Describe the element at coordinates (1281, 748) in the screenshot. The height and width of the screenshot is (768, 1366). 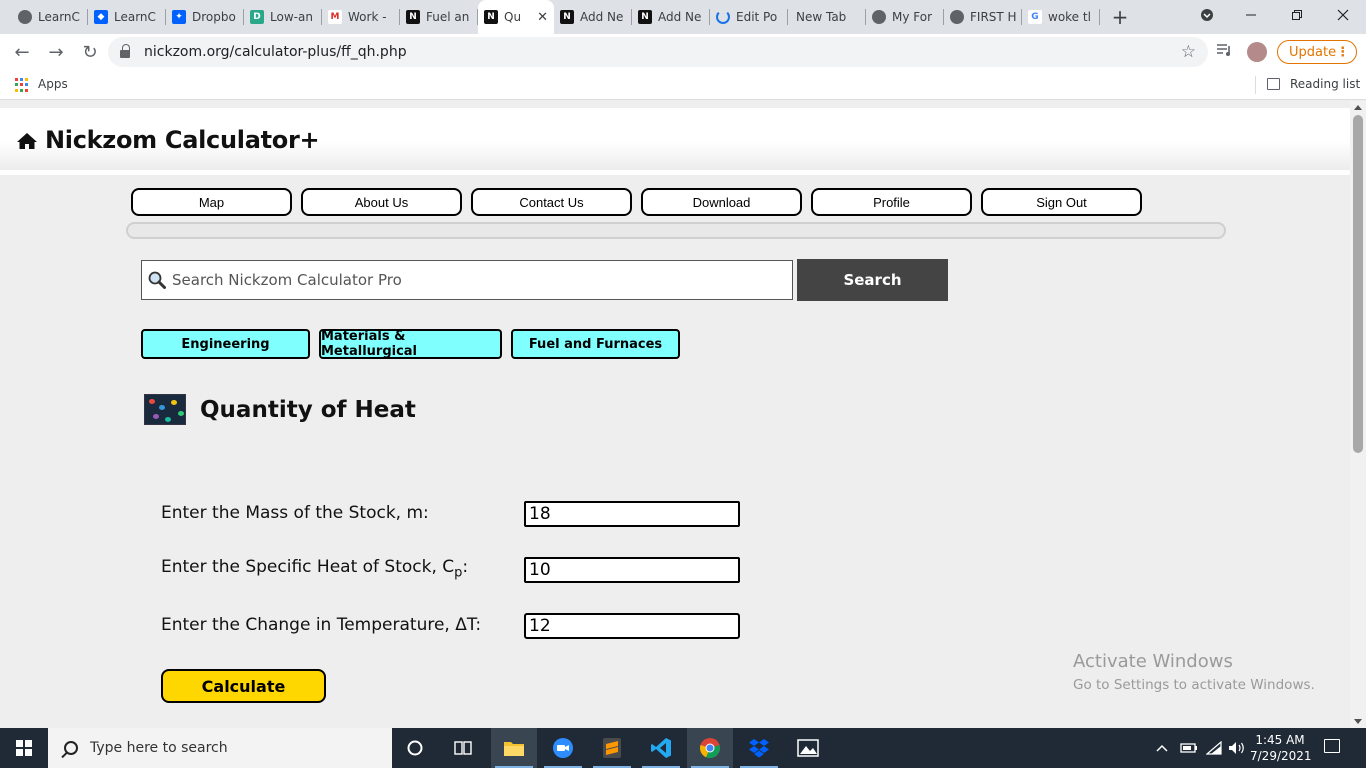
I see `taskbar-clock: 1:45 AM 7/29/2021` at that location.